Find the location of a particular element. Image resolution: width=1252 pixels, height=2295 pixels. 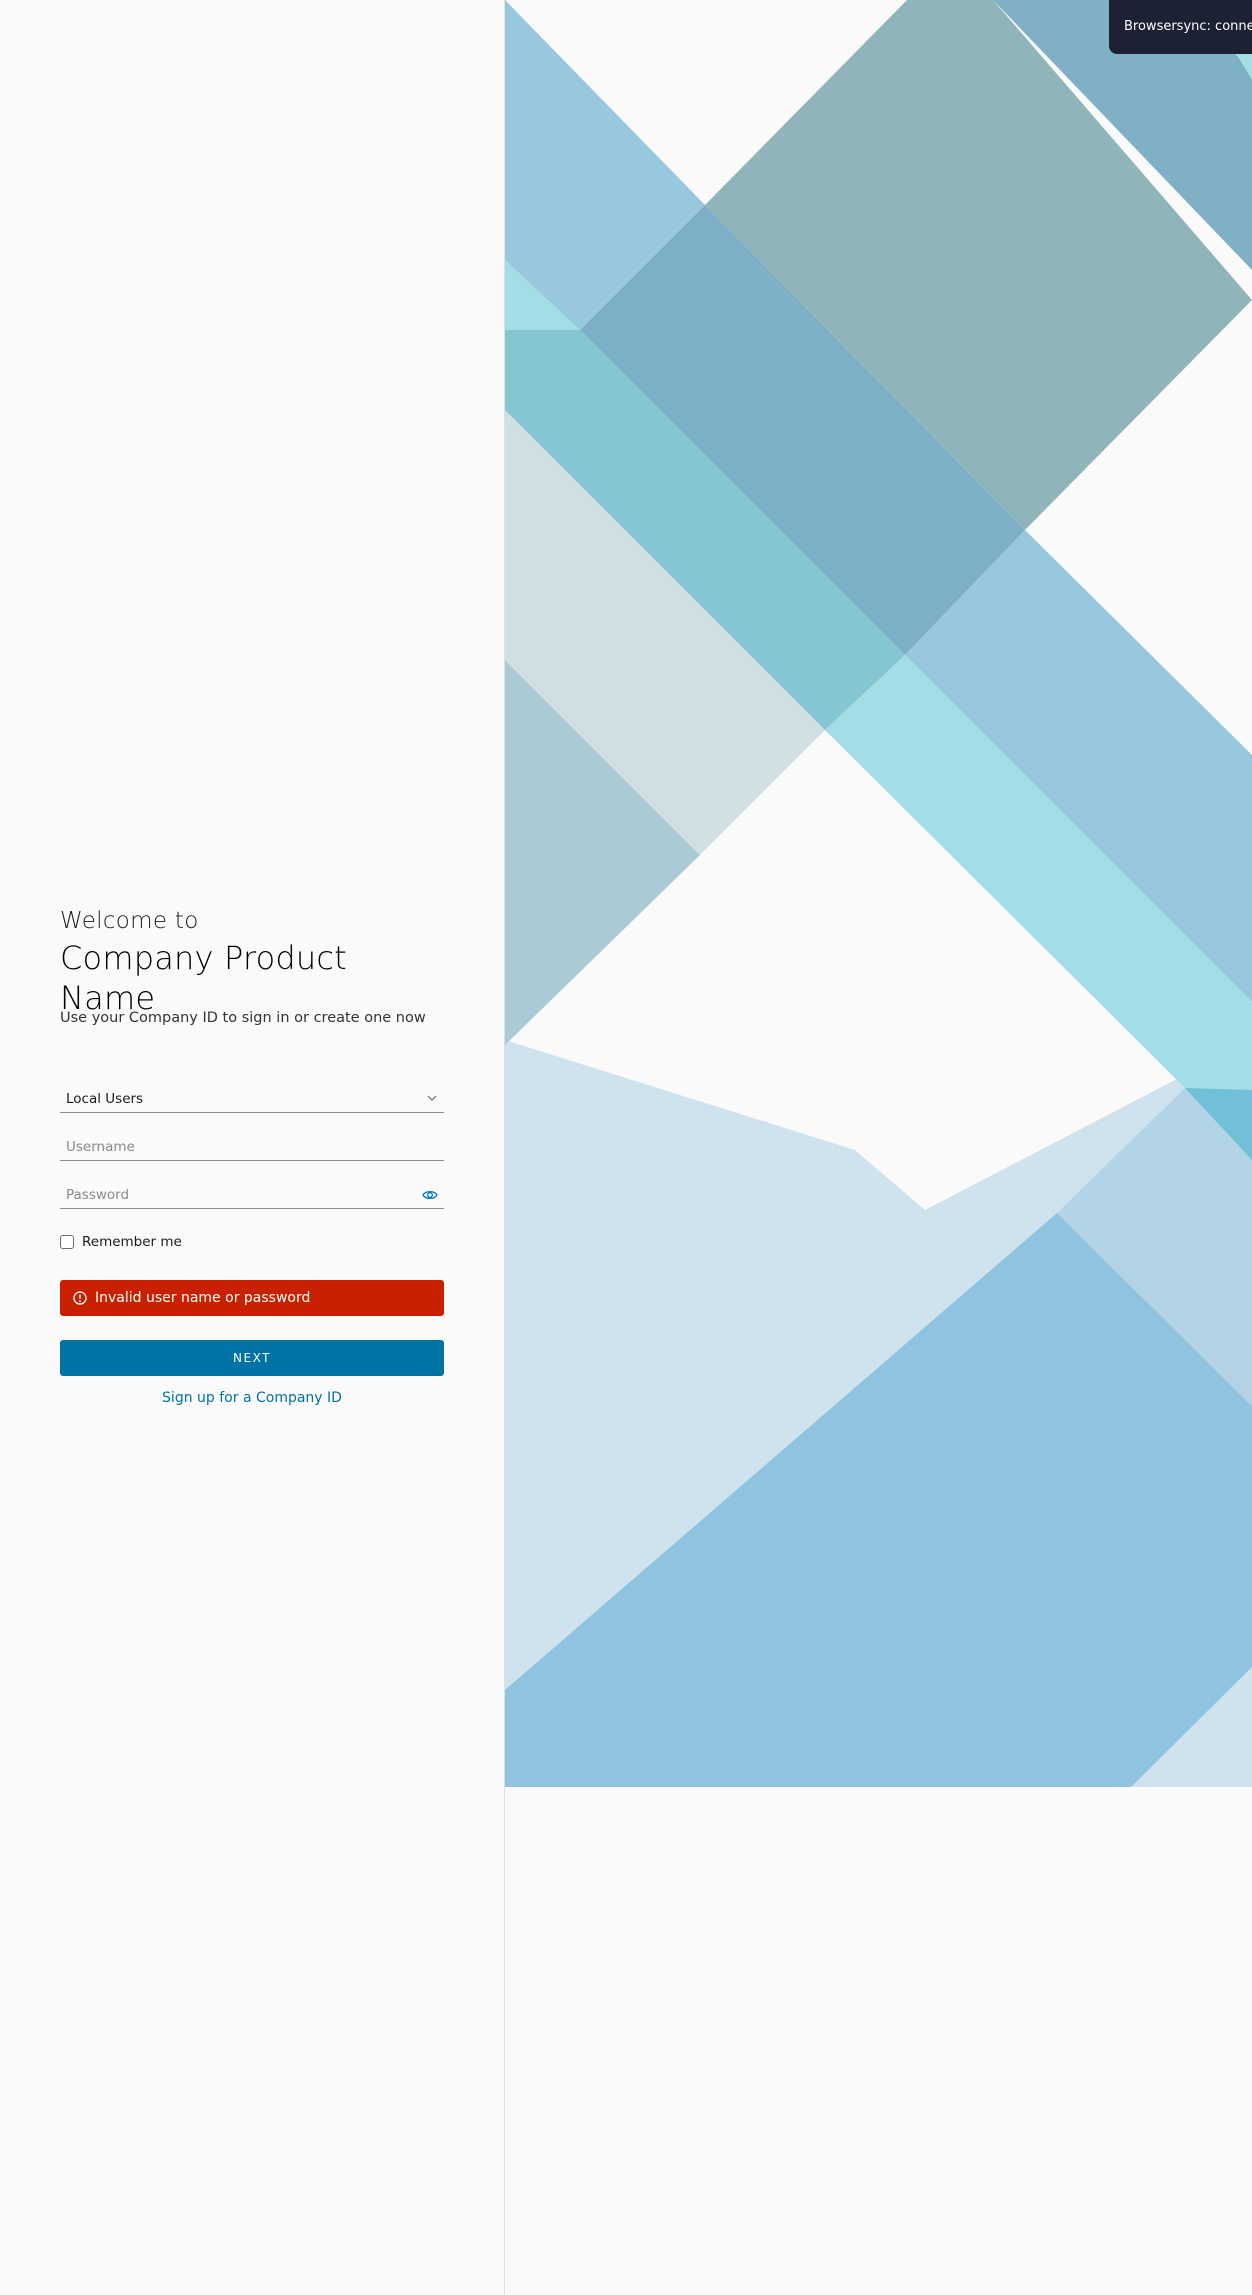

eye-icon is located at coordinates (430, 1195).